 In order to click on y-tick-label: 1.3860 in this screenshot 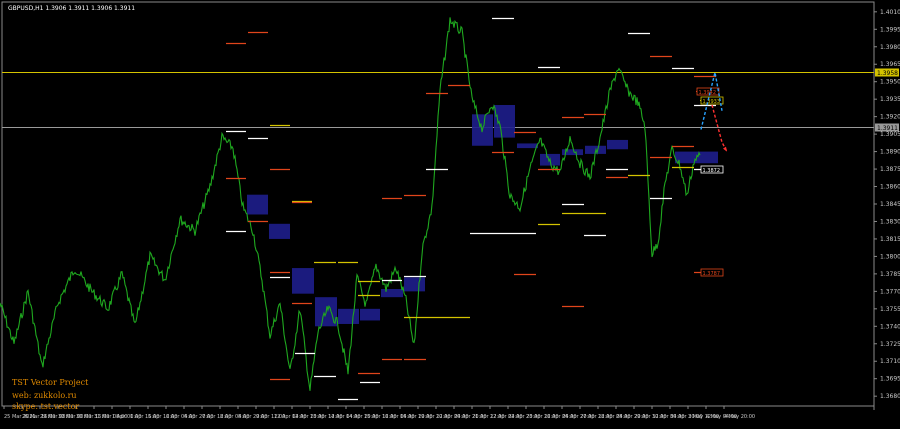, I will do `click(890, 187)`.